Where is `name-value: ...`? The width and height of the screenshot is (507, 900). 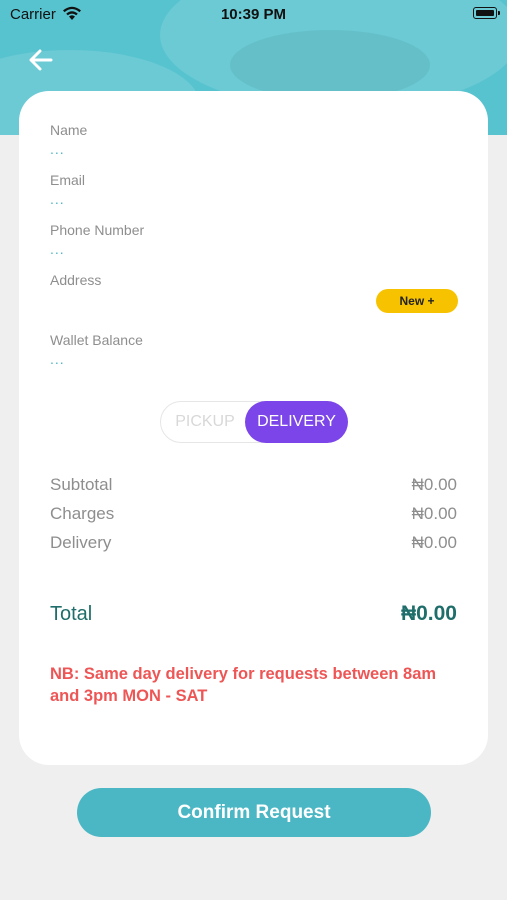 name-value: ... is located at coordinates (57, 149).